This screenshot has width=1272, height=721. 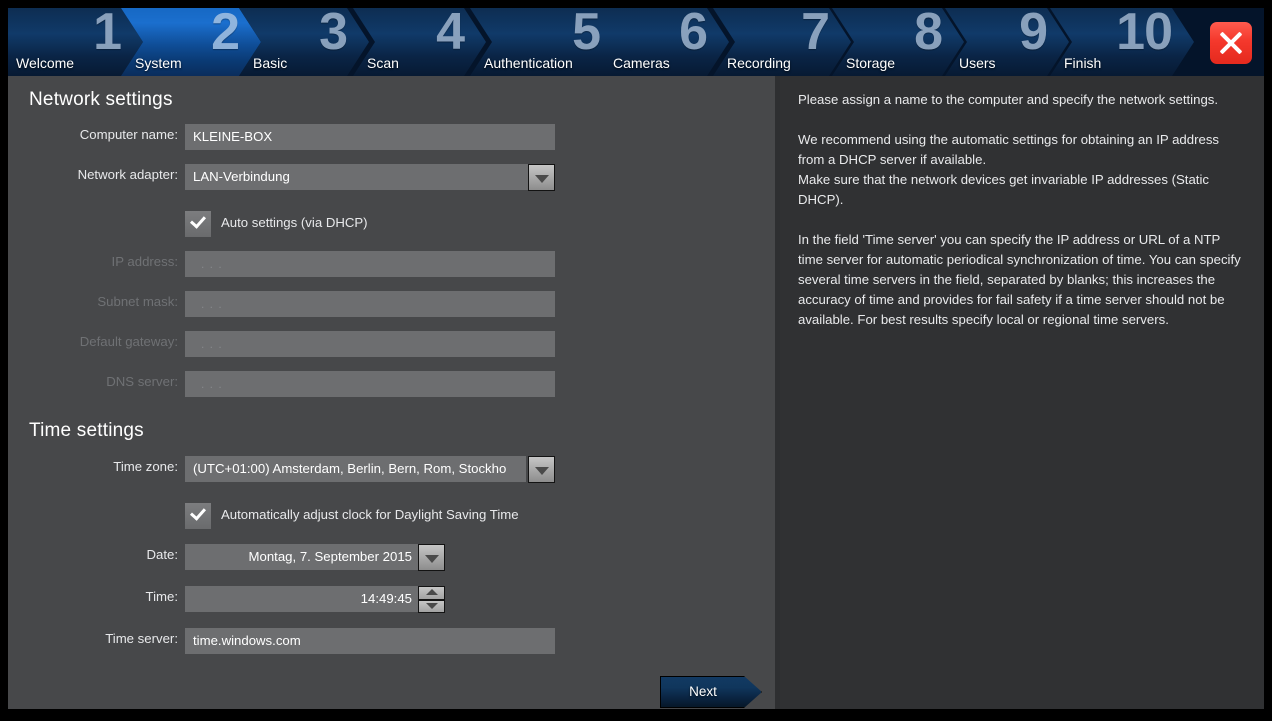 What do you see at coordinates (871, 63) in the screenshot?
I see `wizard-tab-label: Storage` at bounding box center [871, 63].